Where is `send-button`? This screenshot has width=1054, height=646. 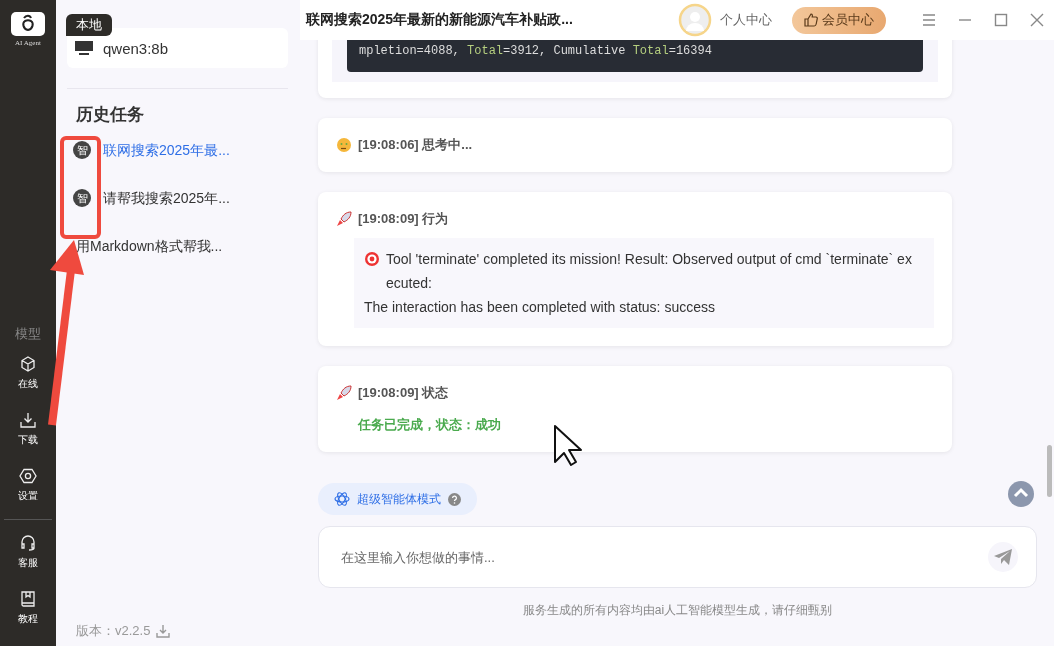
send-button is located at coordinates (1003, 557).